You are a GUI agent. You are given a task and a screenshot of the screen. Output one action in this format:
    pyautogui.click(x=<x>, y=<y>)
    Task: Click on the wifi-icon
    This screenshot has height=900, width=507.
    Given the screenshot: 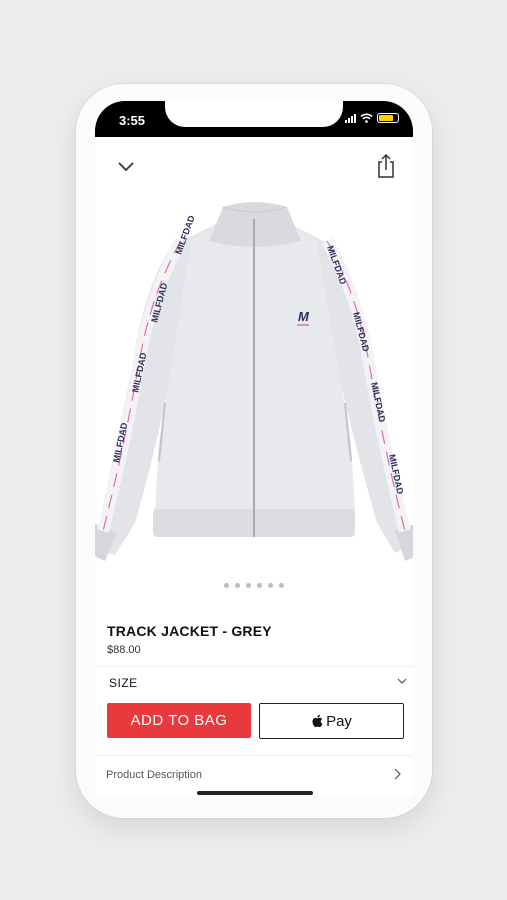 What is the action you would take?
    pyautogui.click(x=366, y=118)
    